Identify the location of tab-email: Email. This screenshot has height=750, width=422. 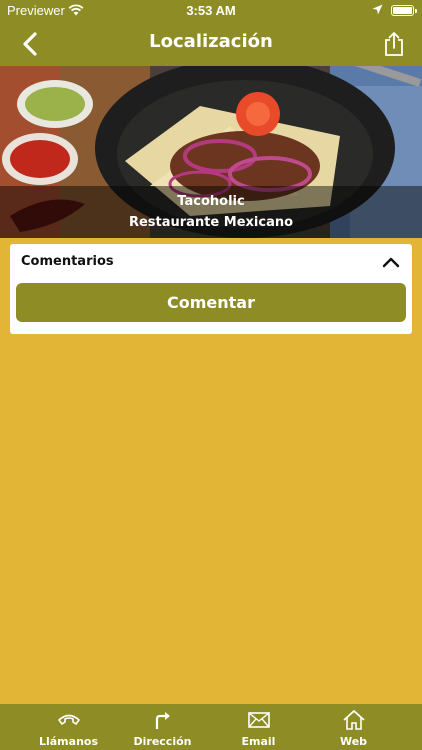
(258, 727).